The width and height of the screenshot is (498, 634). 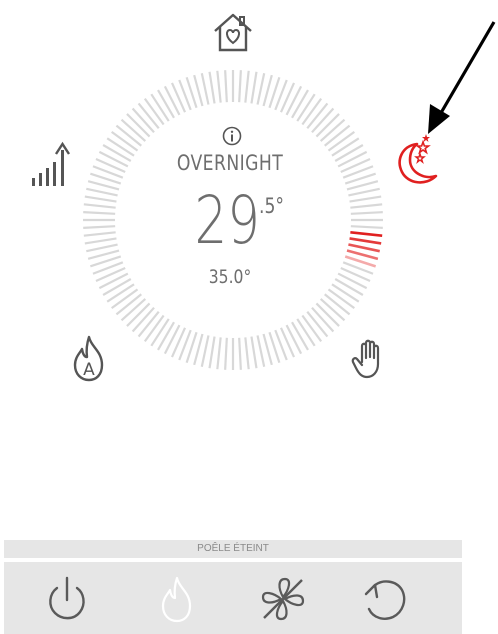 I want to click on info-icon, so click(x=232, y=136).